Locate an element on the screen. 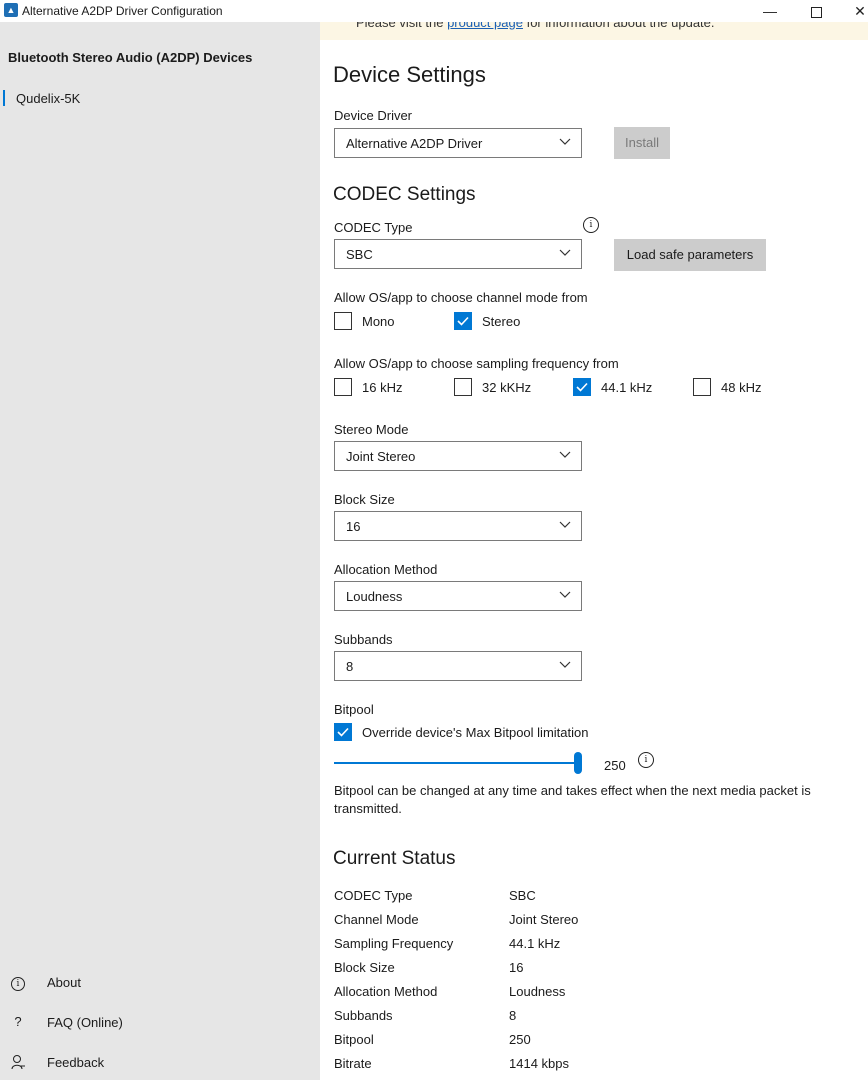 The width and height of the screenshot is (868, 1080). device-driver-value: Alternative A2DP Driver is located at coordinates (414, 143).